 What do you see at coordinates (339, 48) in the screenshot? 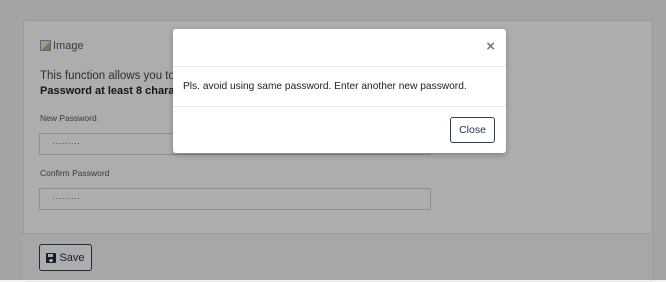
I see `modal-header: ×` at bounding box center [339, 48].